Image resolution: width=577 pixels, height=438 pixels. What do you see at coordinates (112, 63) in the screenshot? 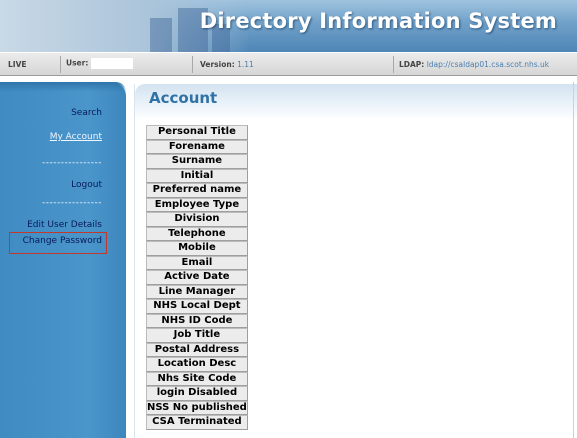
I see `user-value` at bounding box center [112, 63].